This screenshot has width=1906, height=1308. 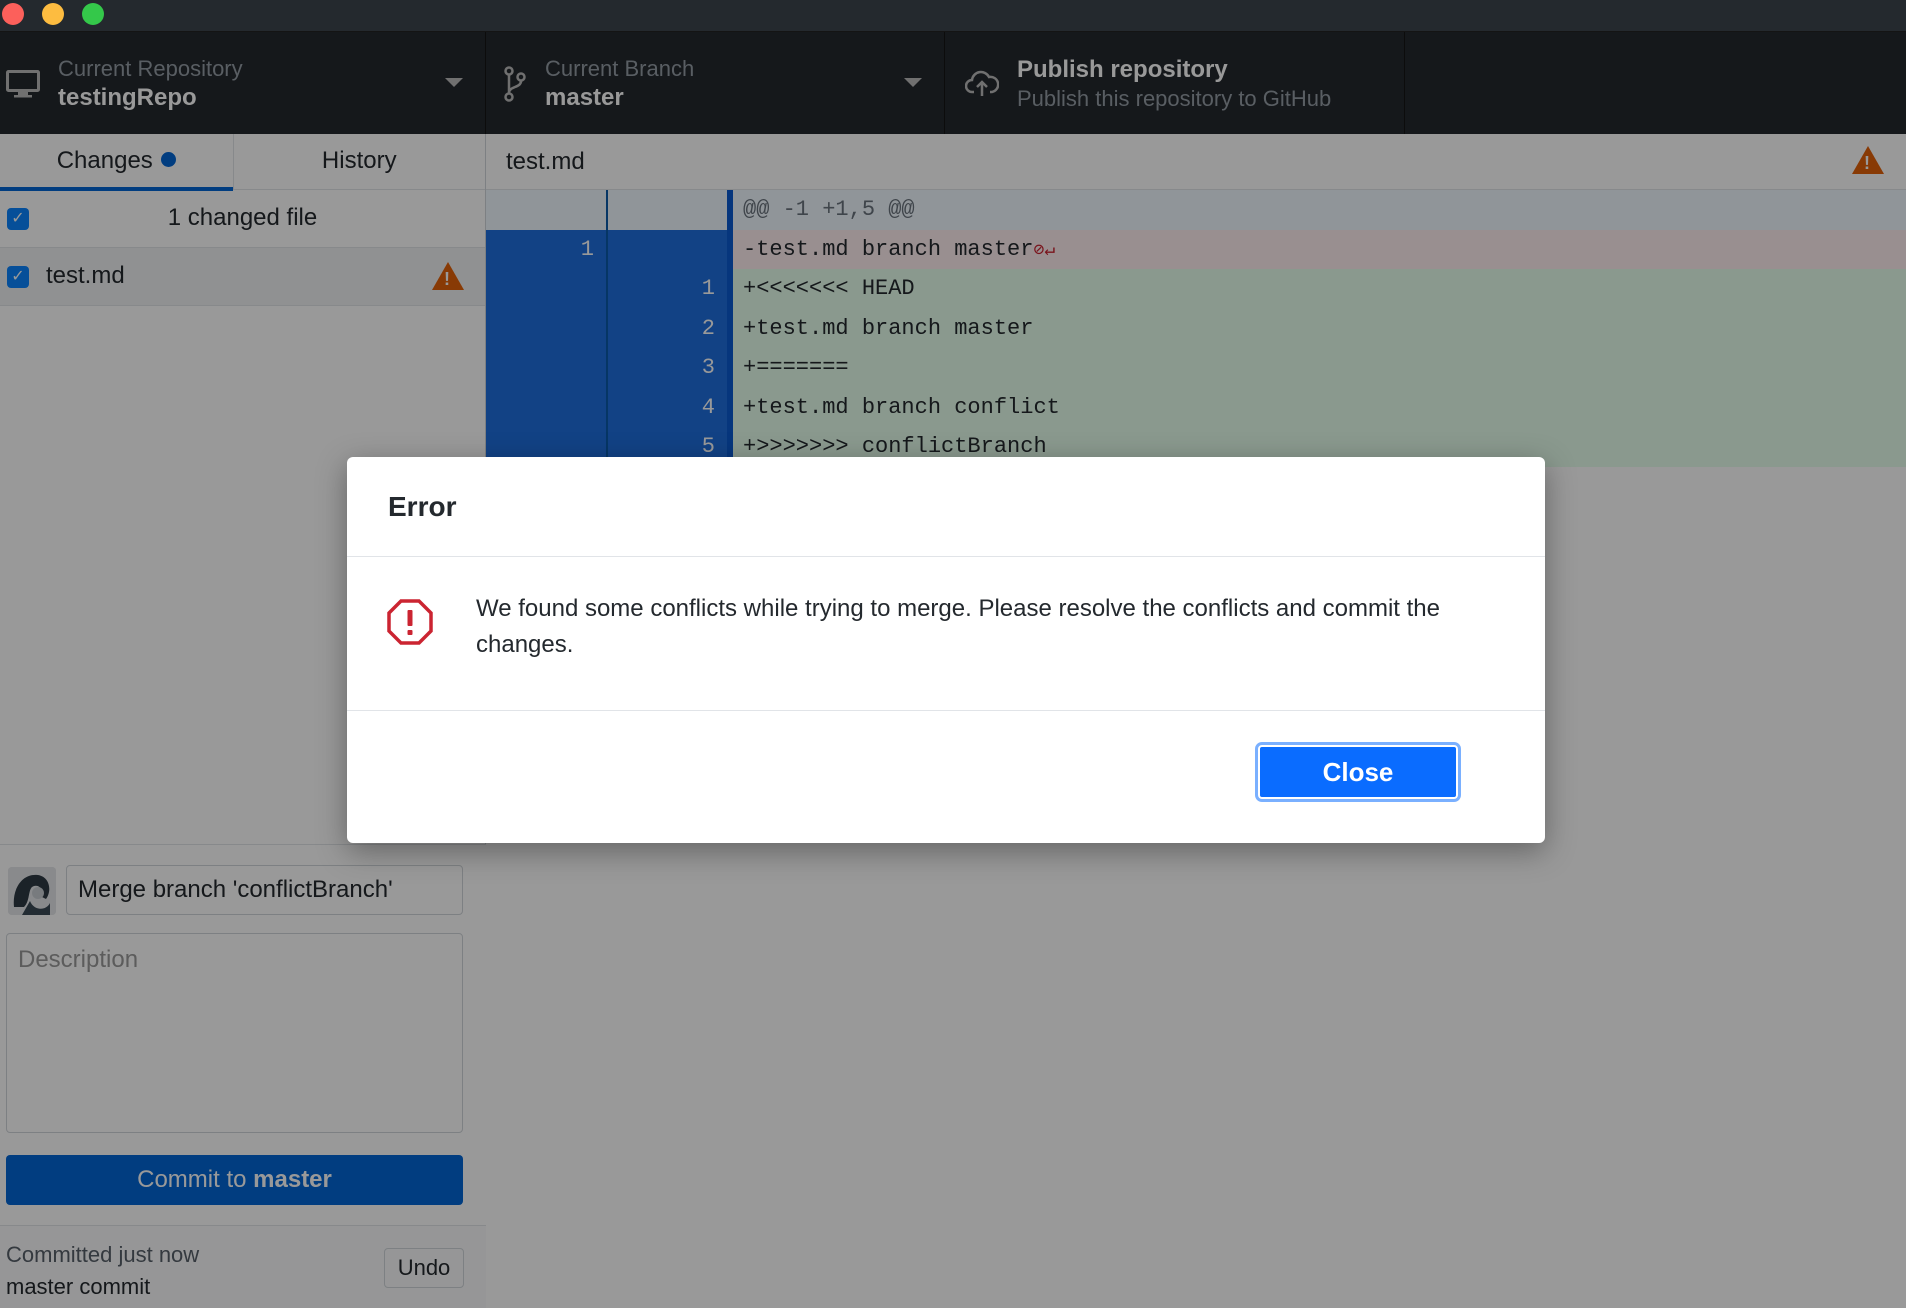 I want to click on dialog-footer: Close, so click(x=946, y=777).